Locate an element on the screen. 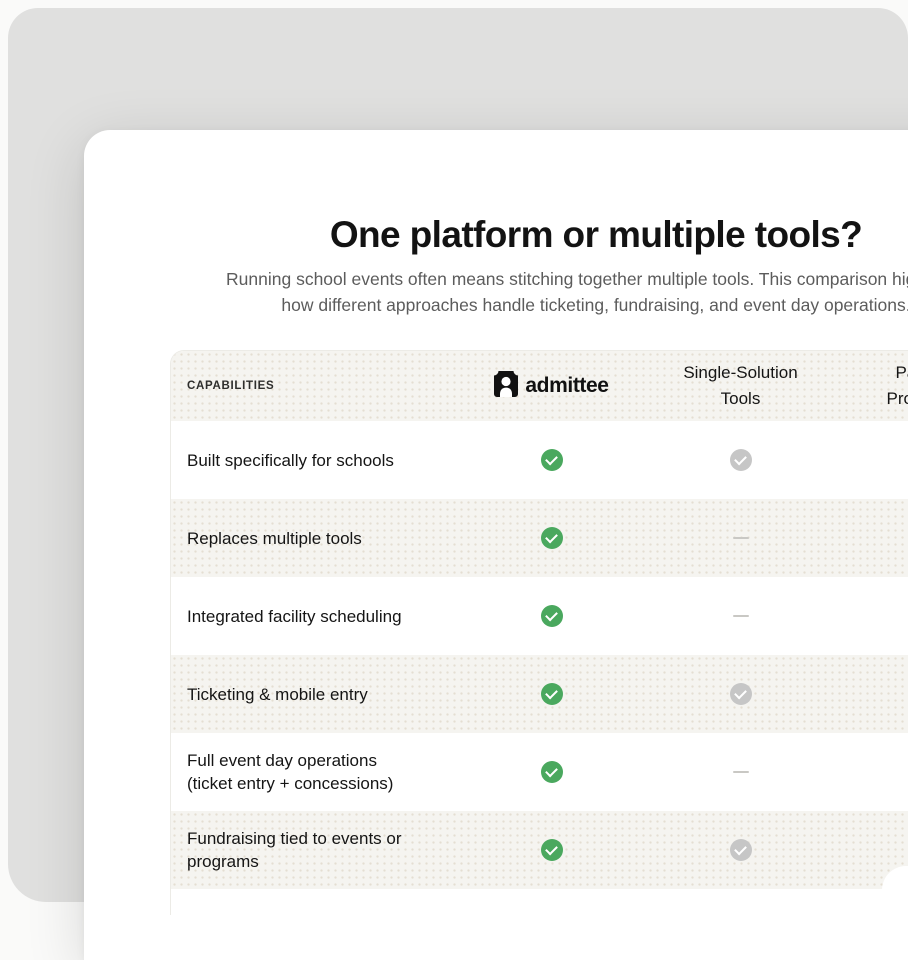 This screenshot has width=908, height=960. capability-label: Fundraising tied to events or programs is located at coordinates (294, 850).